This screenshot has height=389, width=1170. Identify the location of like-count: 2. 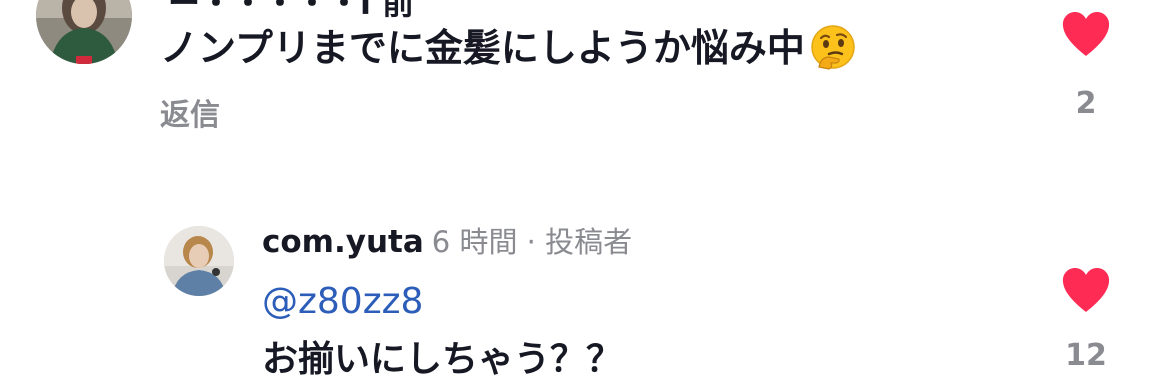
(1086, 103).